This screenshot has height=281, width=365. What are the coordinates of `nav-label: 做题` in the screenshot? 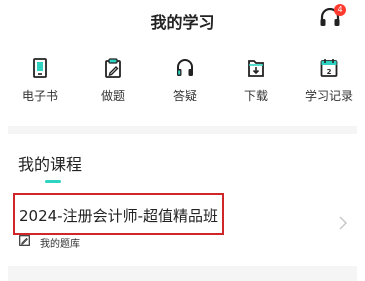 It's located at (112, 96).